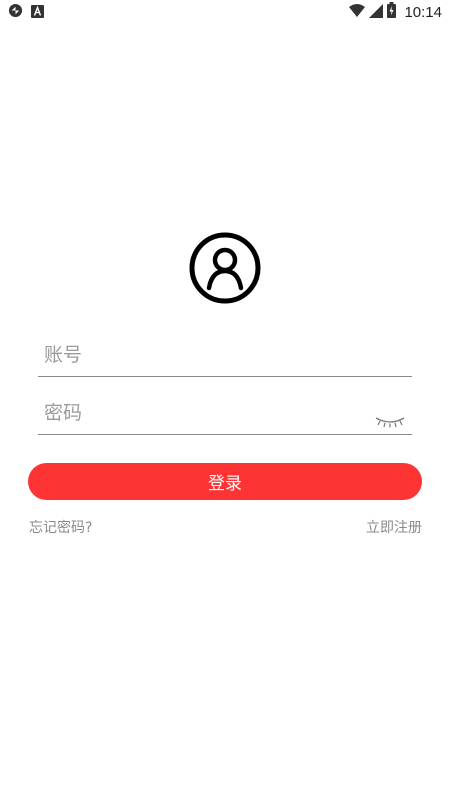 This screenshot has width=450, height=800. What do you see at coordinates (225, 12) in the screenshot?
I see `status-bar: 10:14` at bounding box center [225, 12].